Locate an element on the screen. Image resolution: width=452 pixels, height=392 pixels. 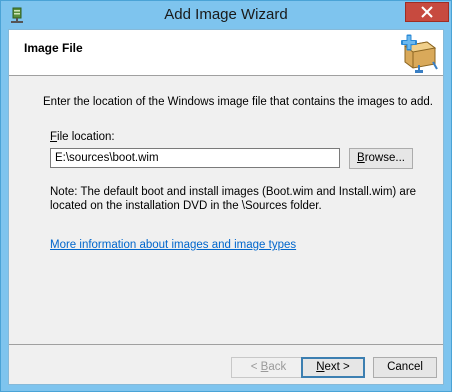
next-rest: ext > is located at coordinates (337, 367).